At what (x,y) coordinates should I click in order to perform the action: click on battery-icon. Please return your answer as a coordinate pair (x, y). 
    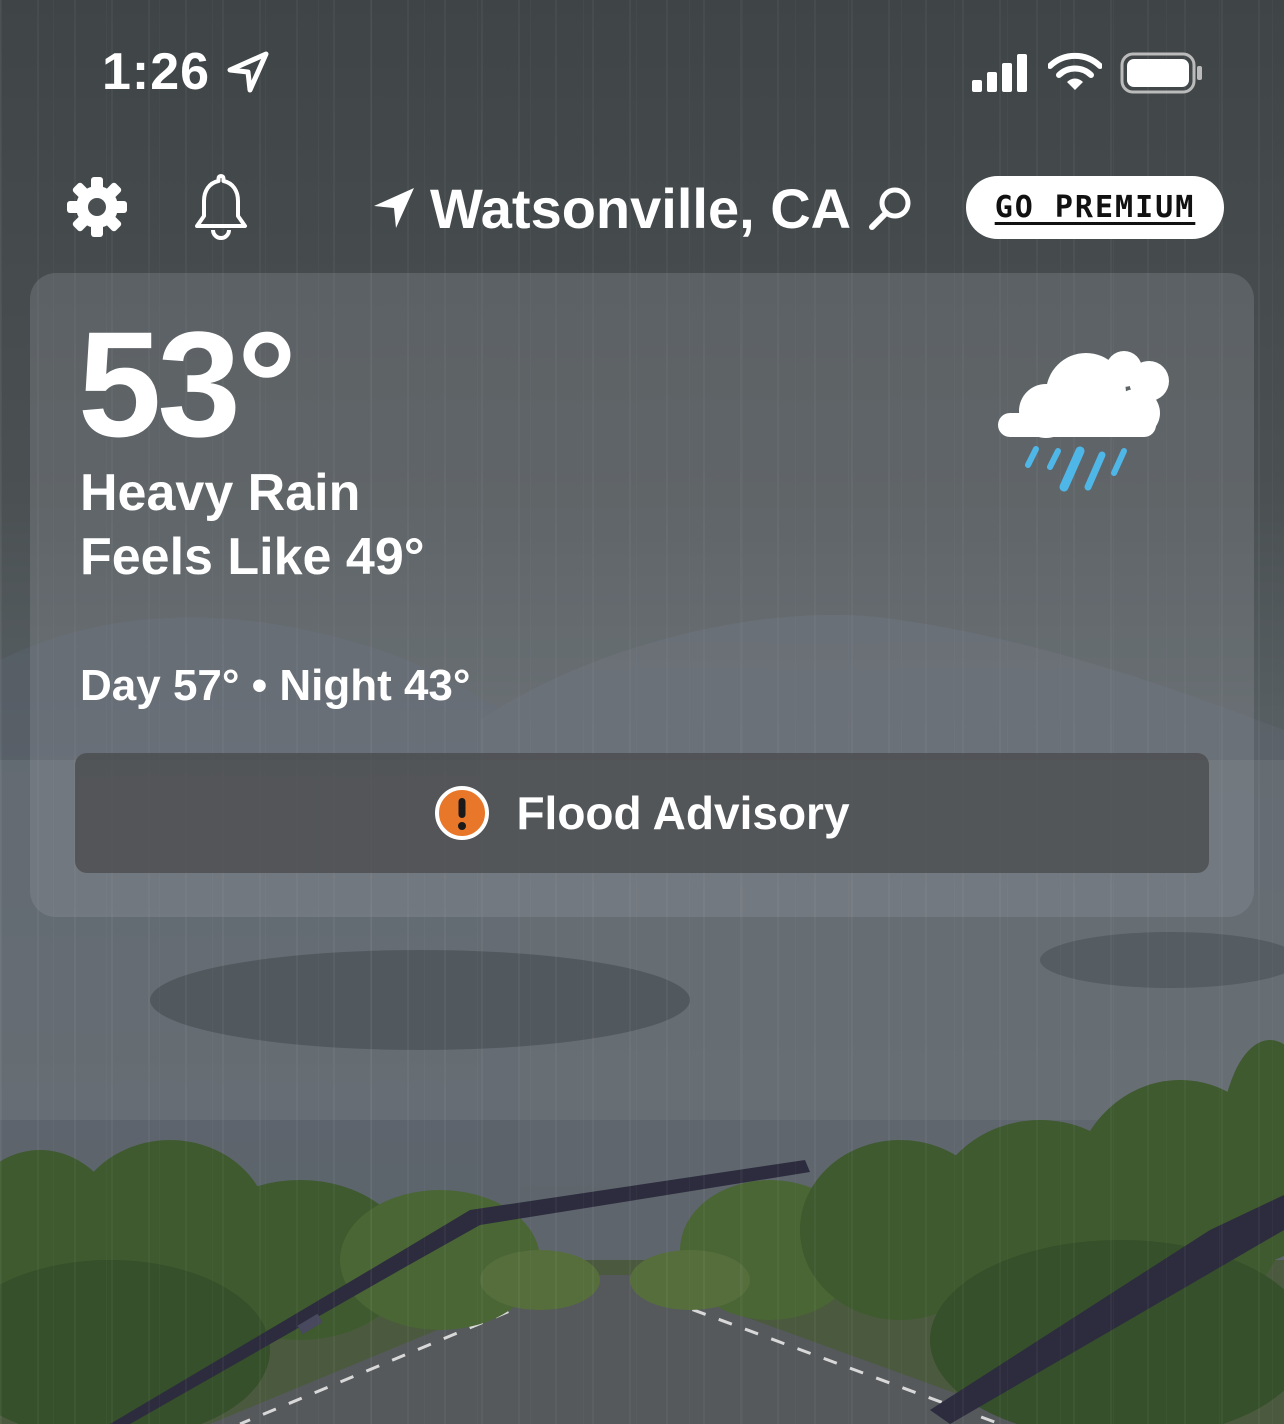
    Looking at the image, I should click on (1161, 73).